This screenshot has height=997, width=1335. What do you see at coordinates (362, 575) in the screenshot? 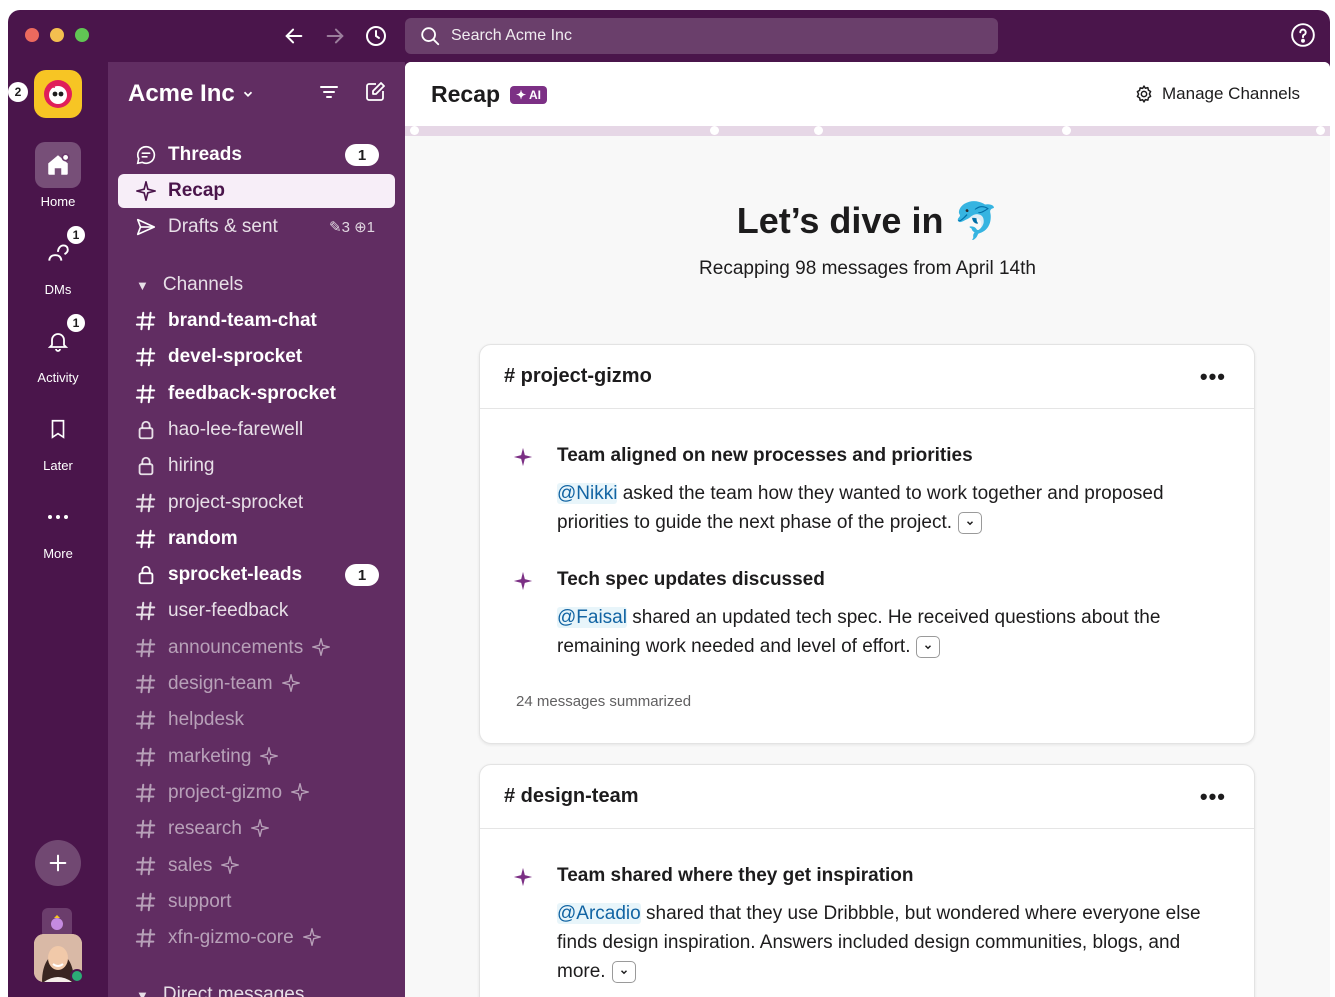
I see `channel-count-badge: 1` at bounding box center [362, 575].